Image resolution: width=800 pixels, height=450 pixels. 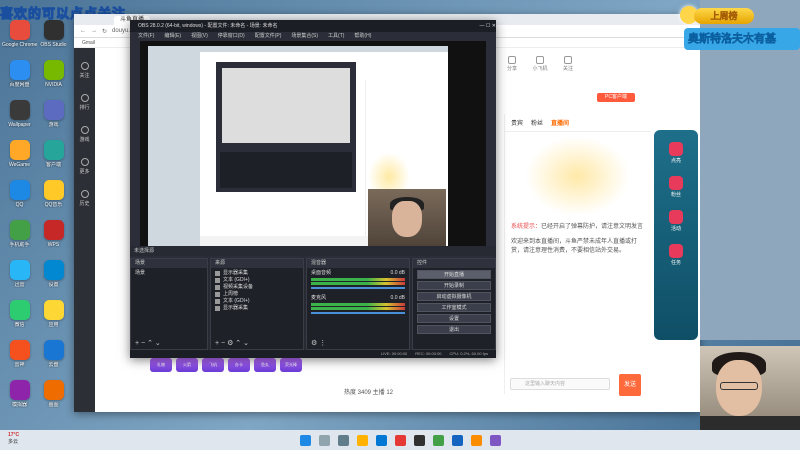 I want to click on rail-item: 点亮, so click(x=676, y=153).